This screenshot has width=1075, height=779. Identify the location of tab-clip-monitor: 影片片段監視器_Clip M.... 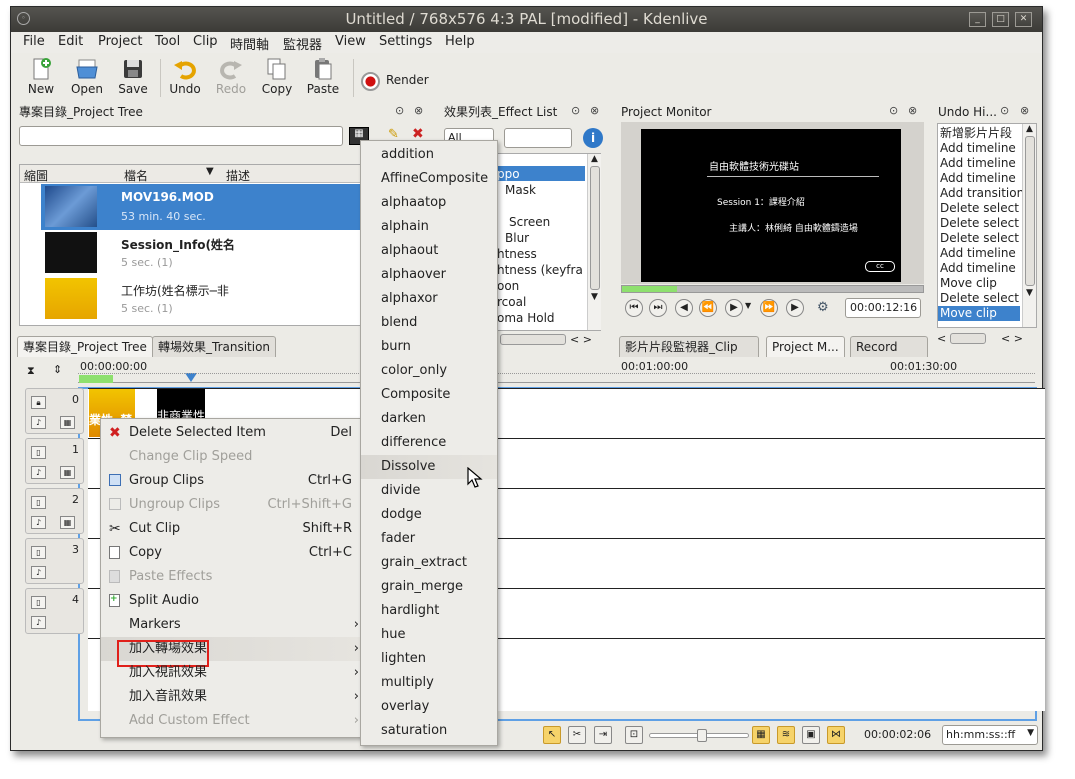
(689, 346).